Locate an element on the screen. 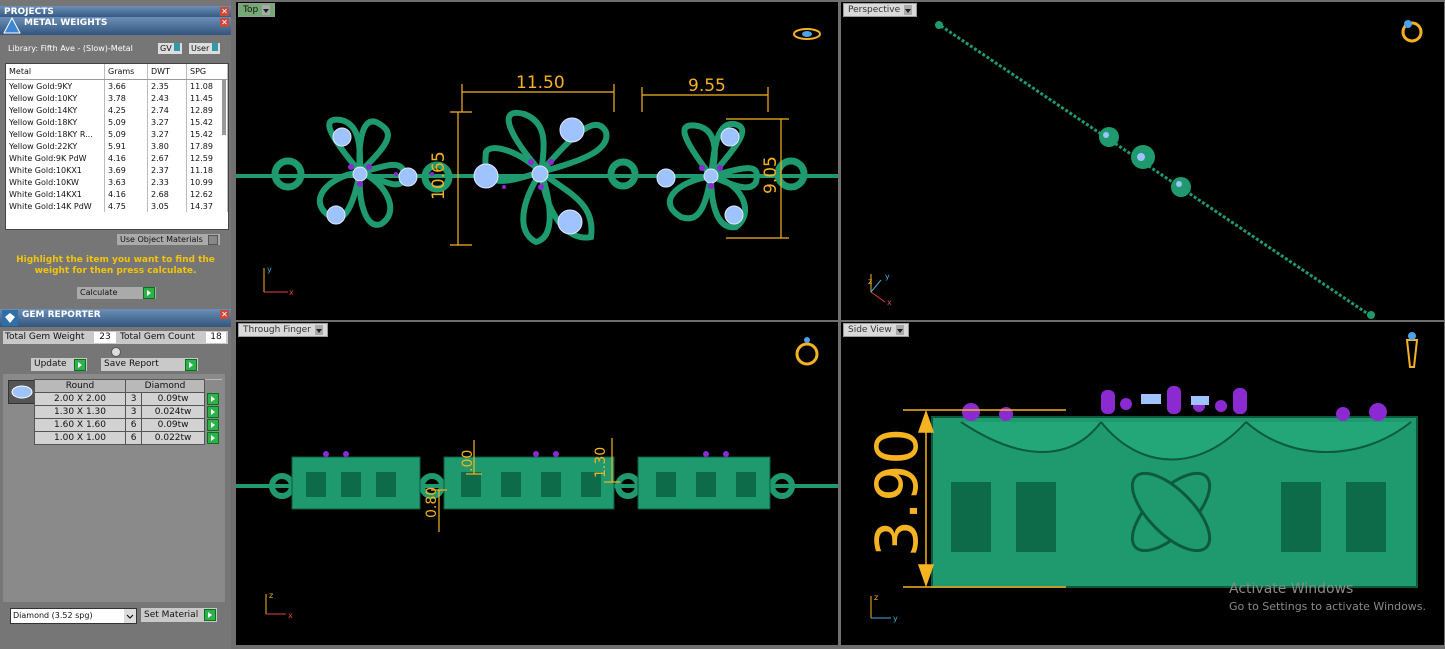 The width and height of the screenshot is (1445, 649). table-cell: White Gold:14K PdW is located at coordinates (55, 206).